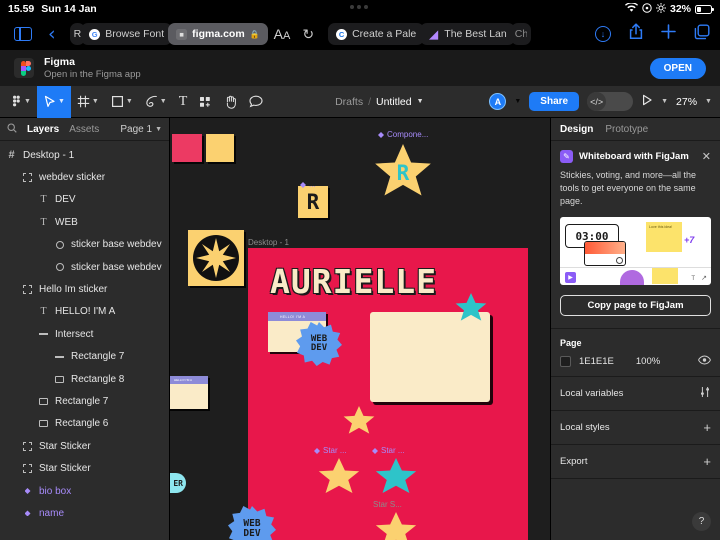 The image size is (720, 540). What do you see at coordinates (381, 135) in the screenshot?
I see `component-diamond-icon` at bounding box center [381, 135].